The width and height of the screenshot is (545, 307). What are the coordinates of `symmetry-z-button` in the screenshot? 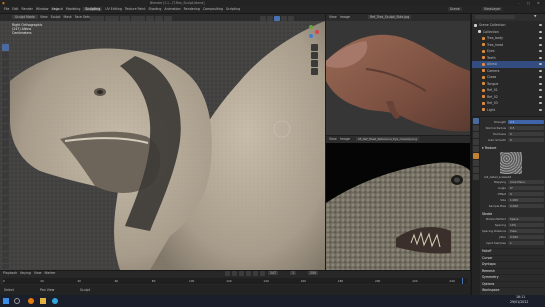 It's located at (168, 18).